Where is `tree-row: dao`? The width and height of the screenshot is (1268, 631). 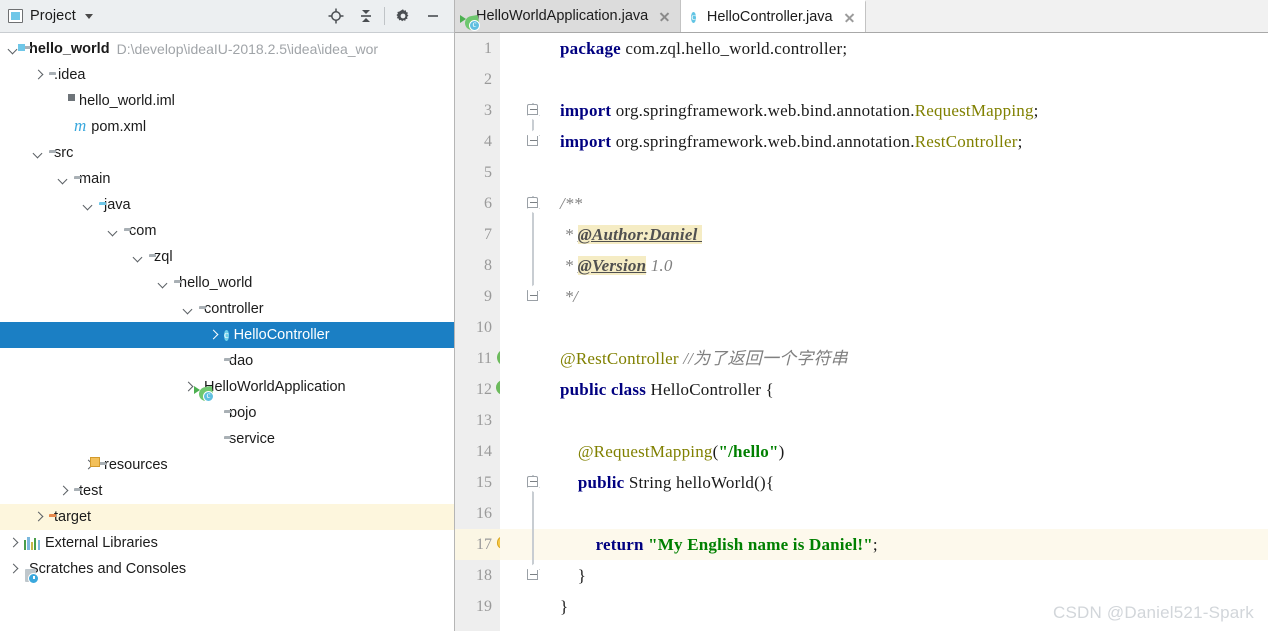 tree-row: dao is located at coordinates (227, 361).